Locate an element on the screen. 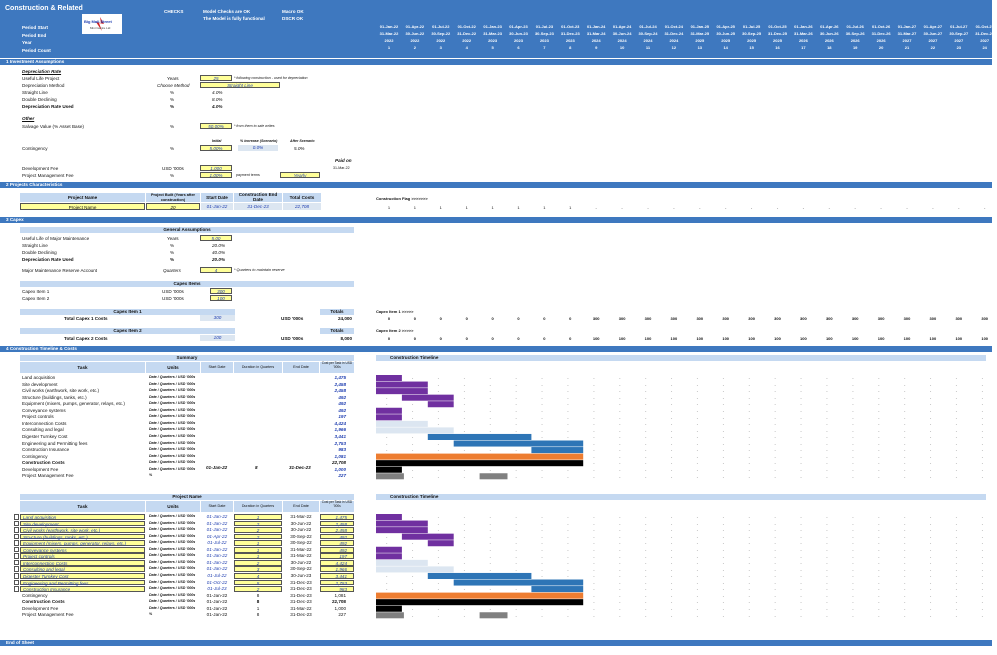 The height and width of the screenshot is (655, 997). detail-task-input: Digester Turnkey Cost is located at coordinates (82, 575).